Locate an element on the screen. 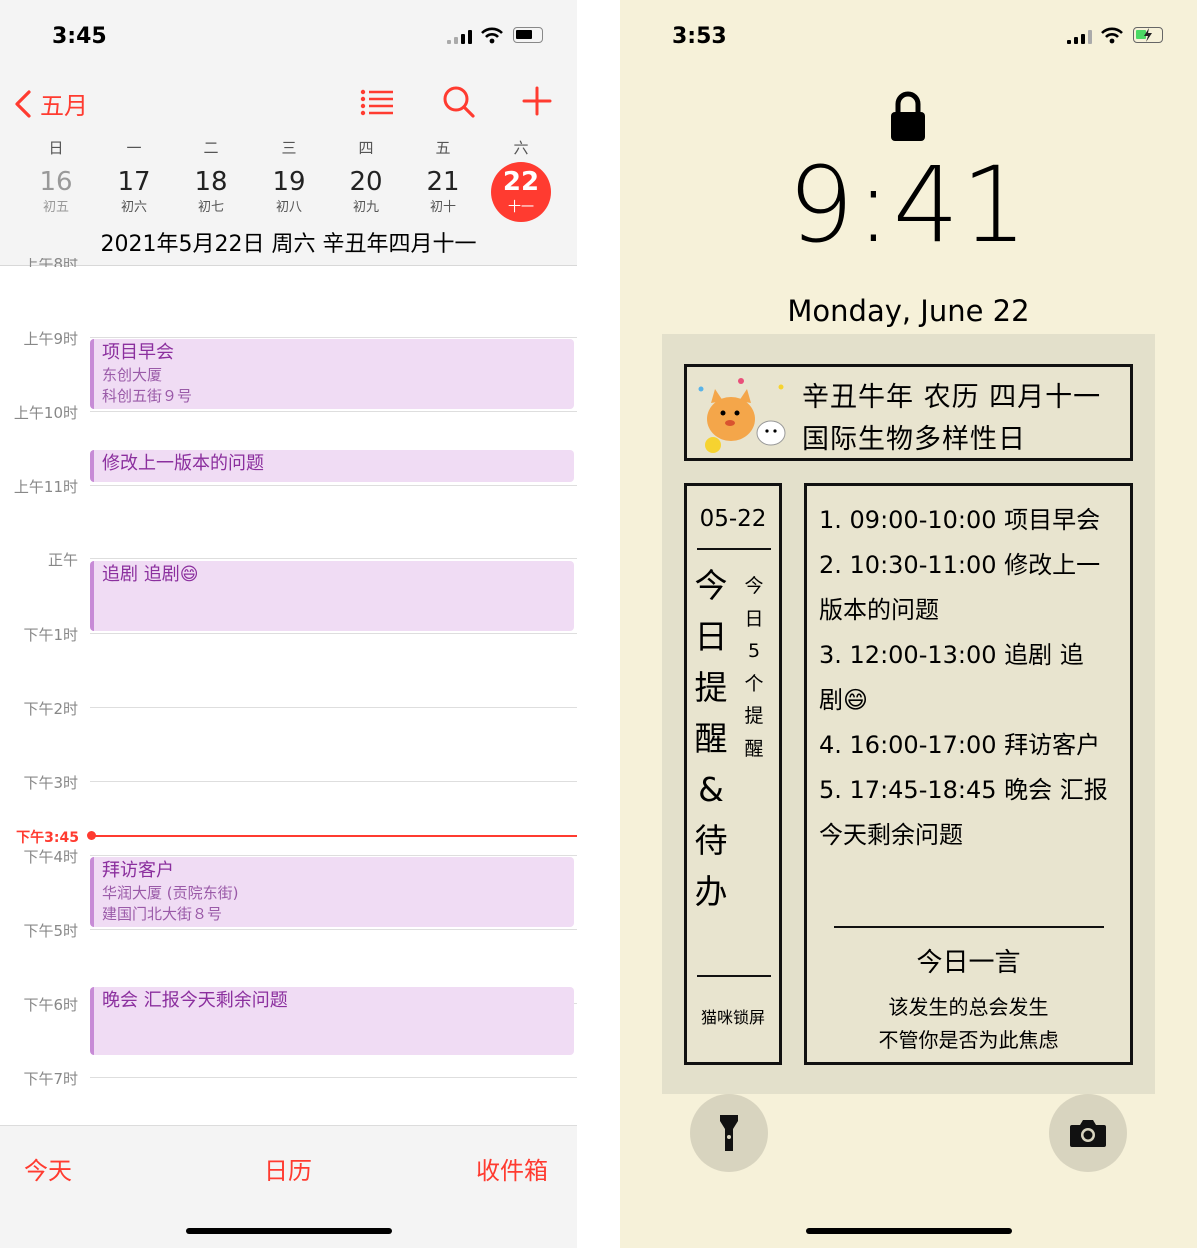 The width and height of the screenshot is (1197, 1248). tab-inbox: 收件箱 is located at coordinates (512, 1168).